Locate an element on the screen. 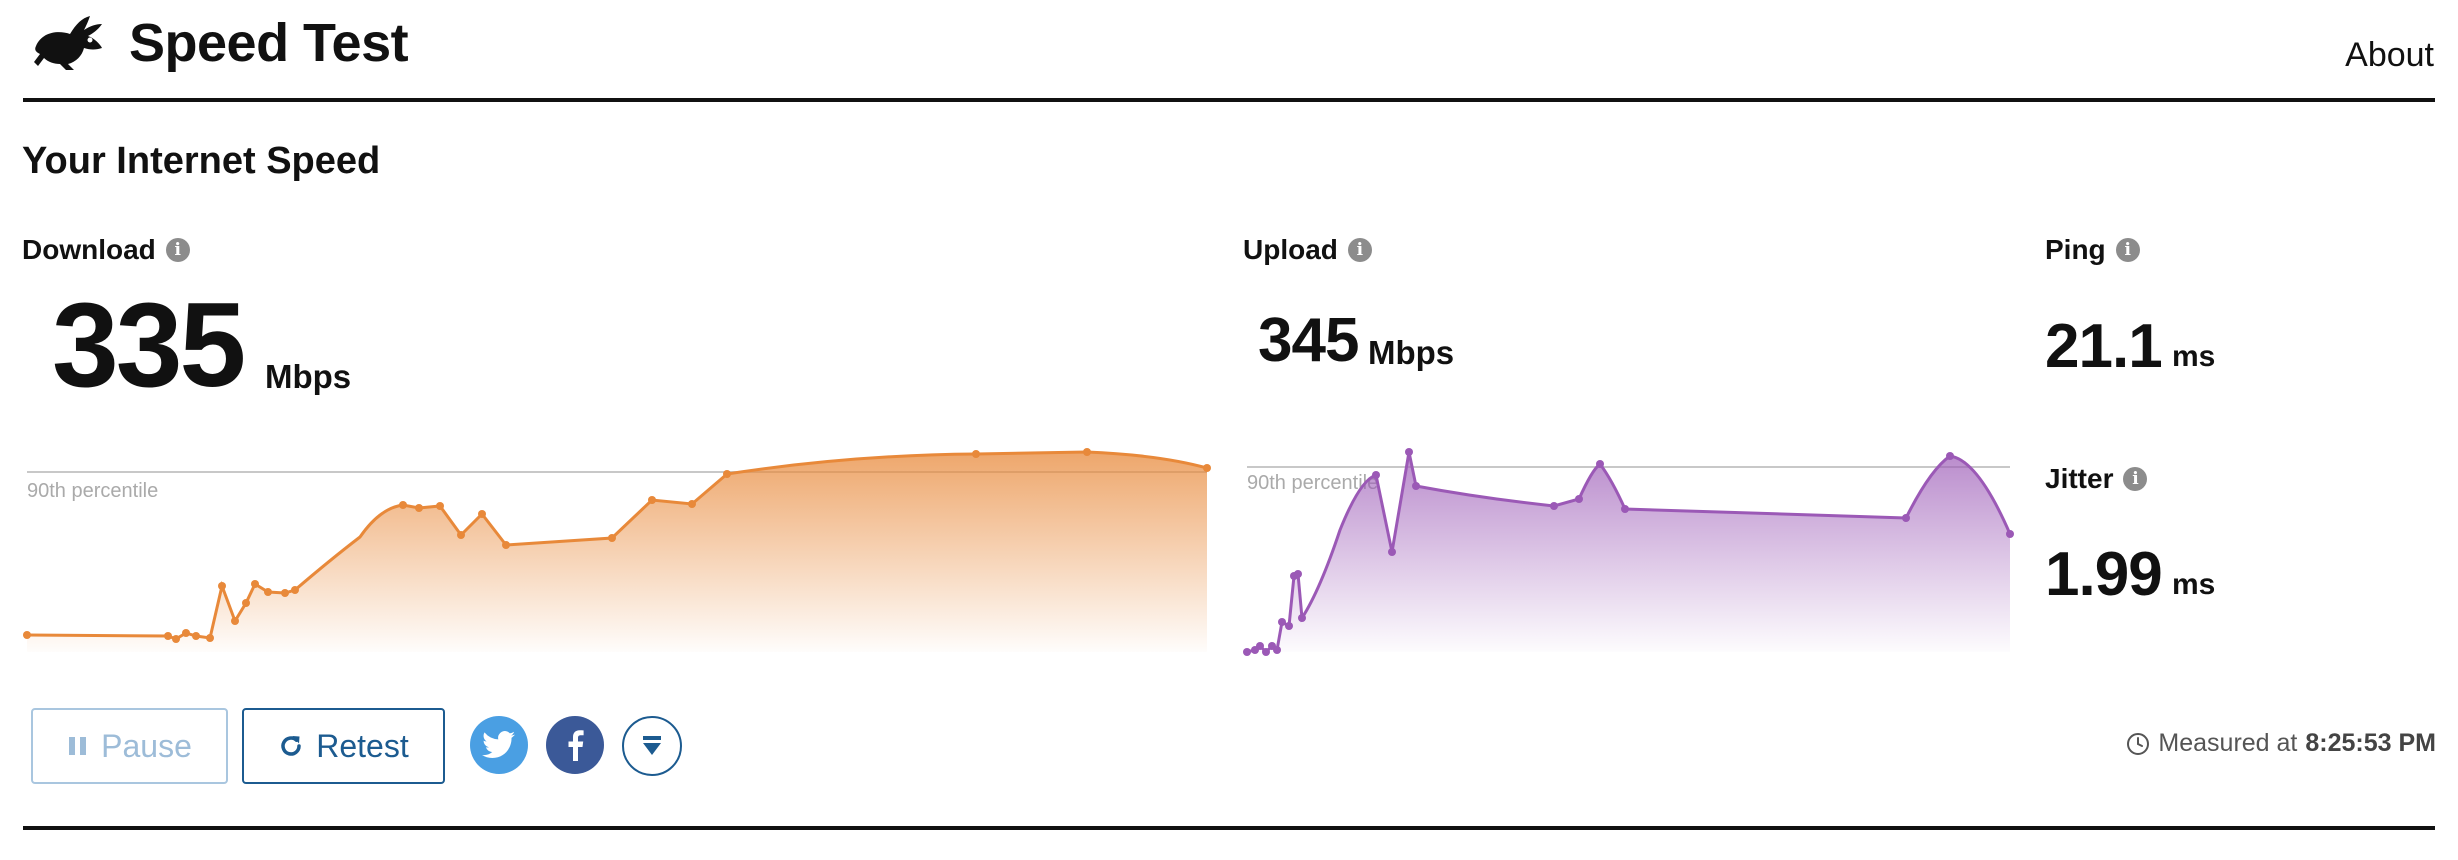  clock-icon is located at coordinates (2138, 743).